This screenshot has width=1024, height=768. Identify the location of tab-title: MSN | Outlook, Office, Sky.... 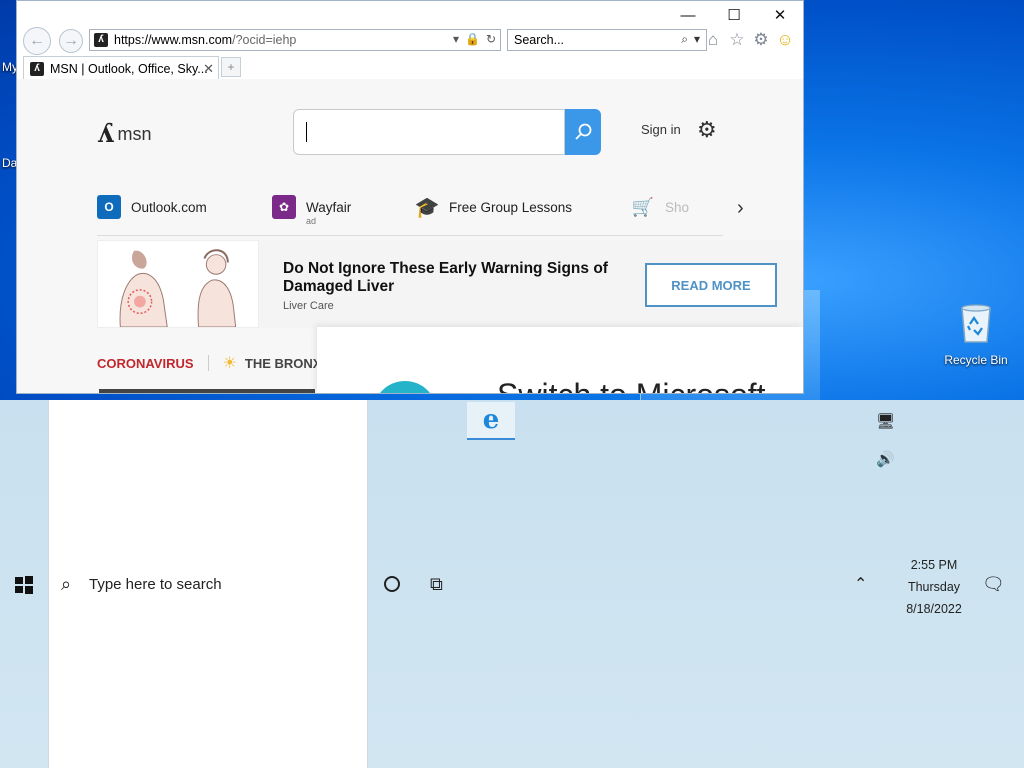
(129, 68).